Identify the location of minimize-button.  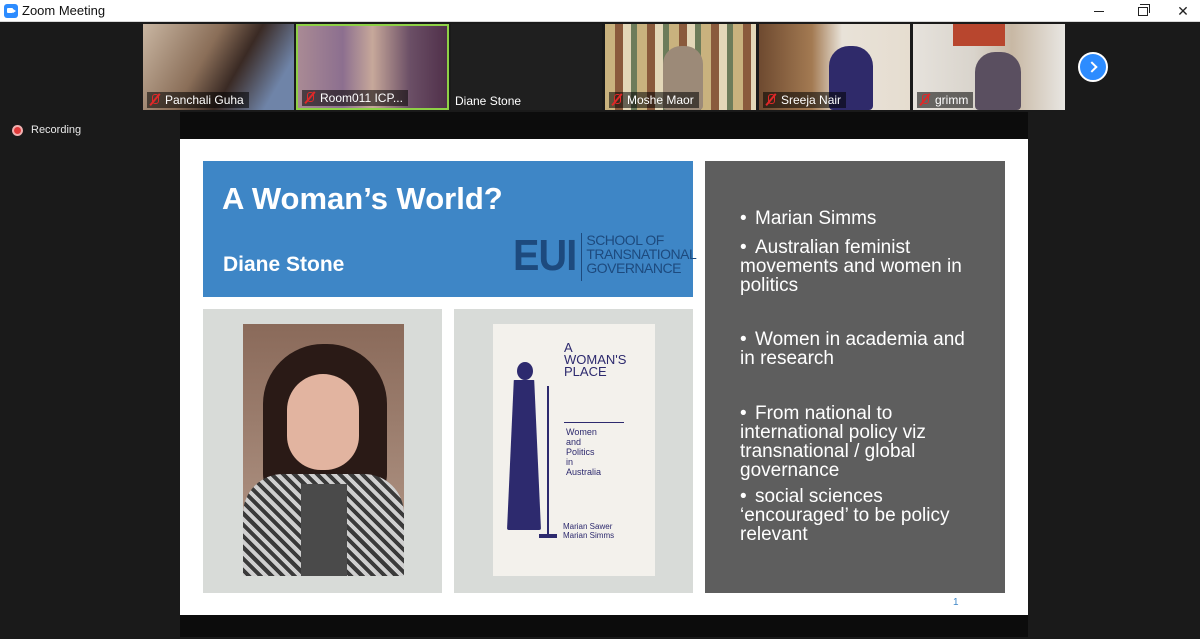
(1099, 11).